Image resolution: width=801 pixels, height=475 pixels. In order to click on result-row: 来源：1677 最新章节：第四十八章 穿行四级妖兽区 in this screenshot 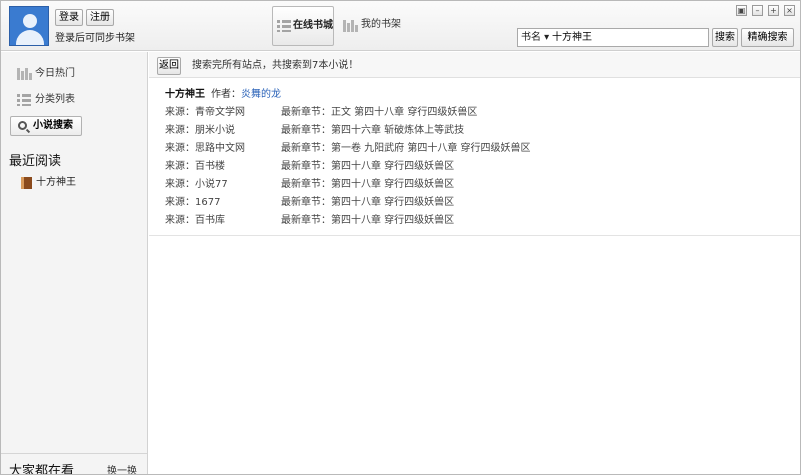, I will do `click(475, 203)`.